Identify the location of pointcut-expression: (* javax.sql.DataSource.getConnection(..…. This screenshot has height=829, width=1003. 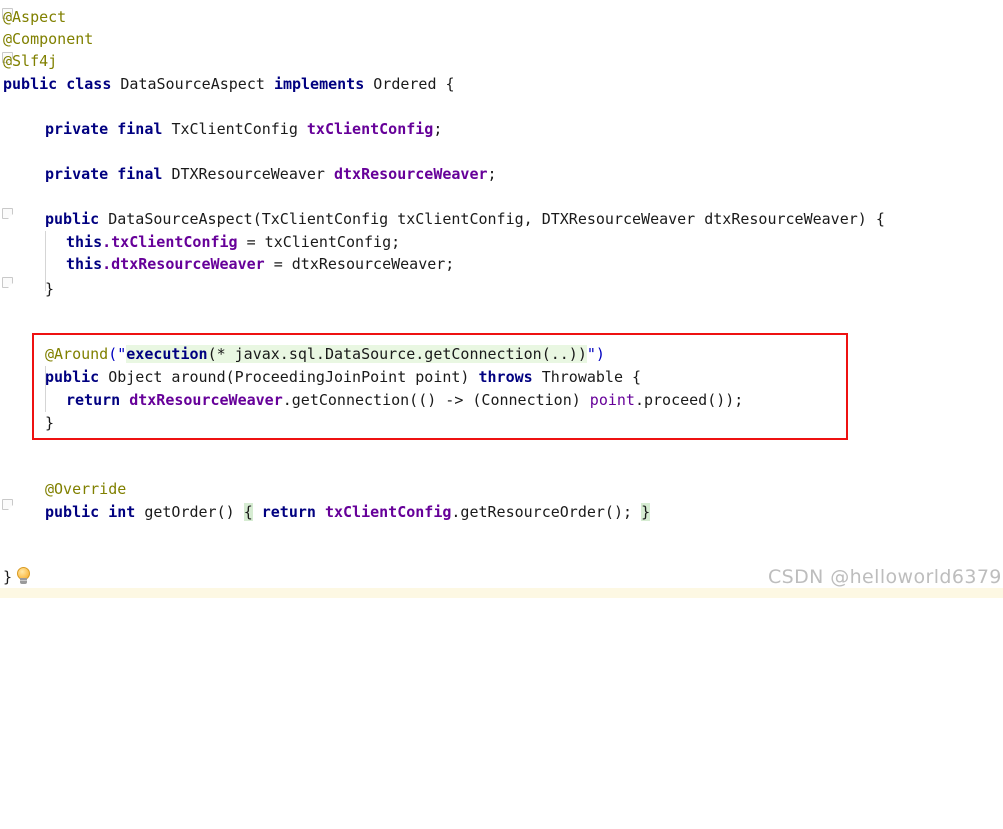
(397, 354).